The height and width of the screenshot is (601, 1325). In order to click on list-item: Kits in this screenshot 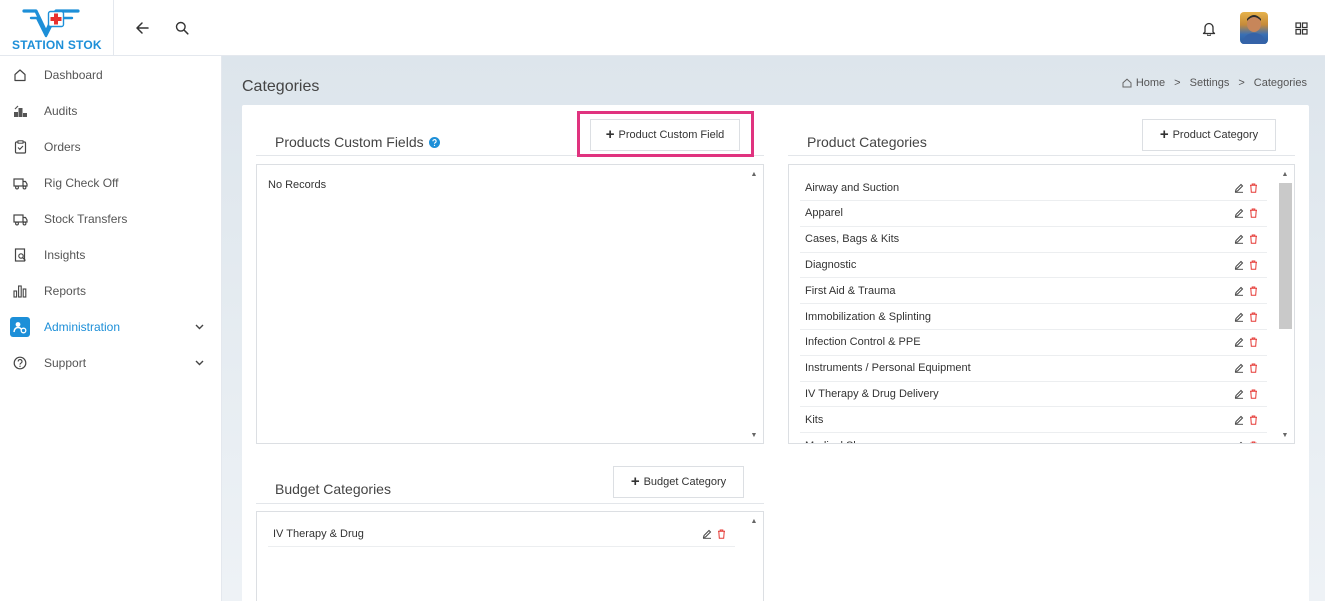, I will do `click(1033, 420)`.